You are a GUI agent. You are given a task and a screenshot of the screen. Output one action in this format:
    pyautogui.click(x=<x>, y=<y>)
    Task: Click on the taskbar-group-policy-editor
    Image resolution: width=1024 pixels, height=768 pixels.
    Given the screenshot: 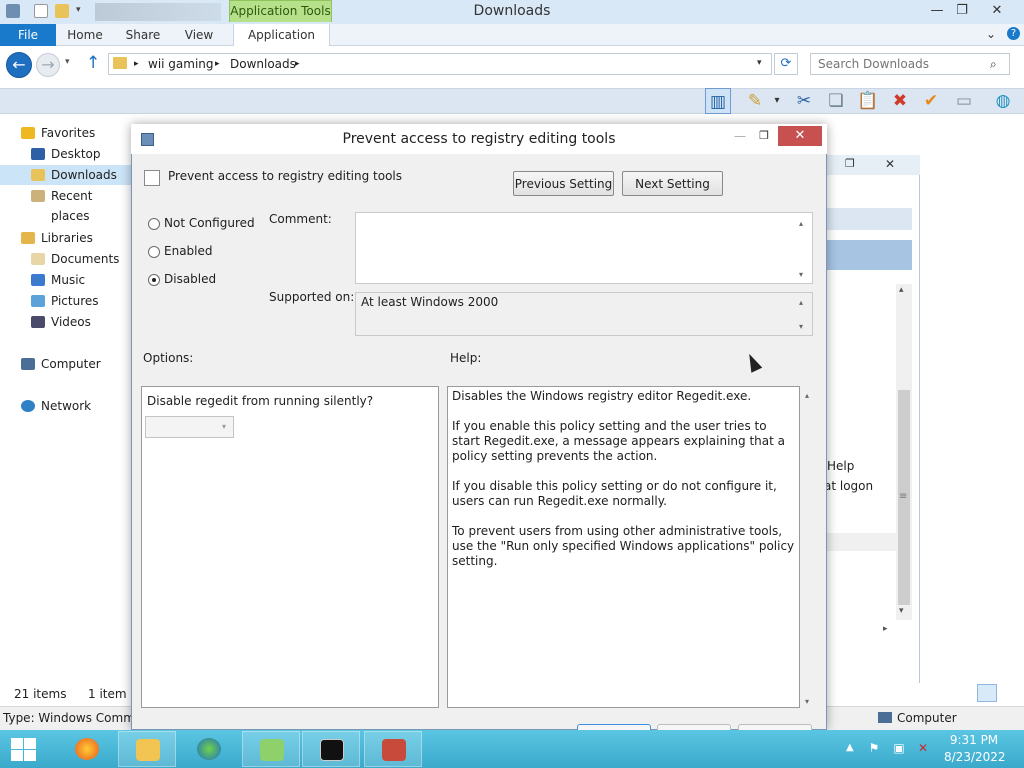 What is the action you would take?
    pyautogui.click(x=393, y=749)
    